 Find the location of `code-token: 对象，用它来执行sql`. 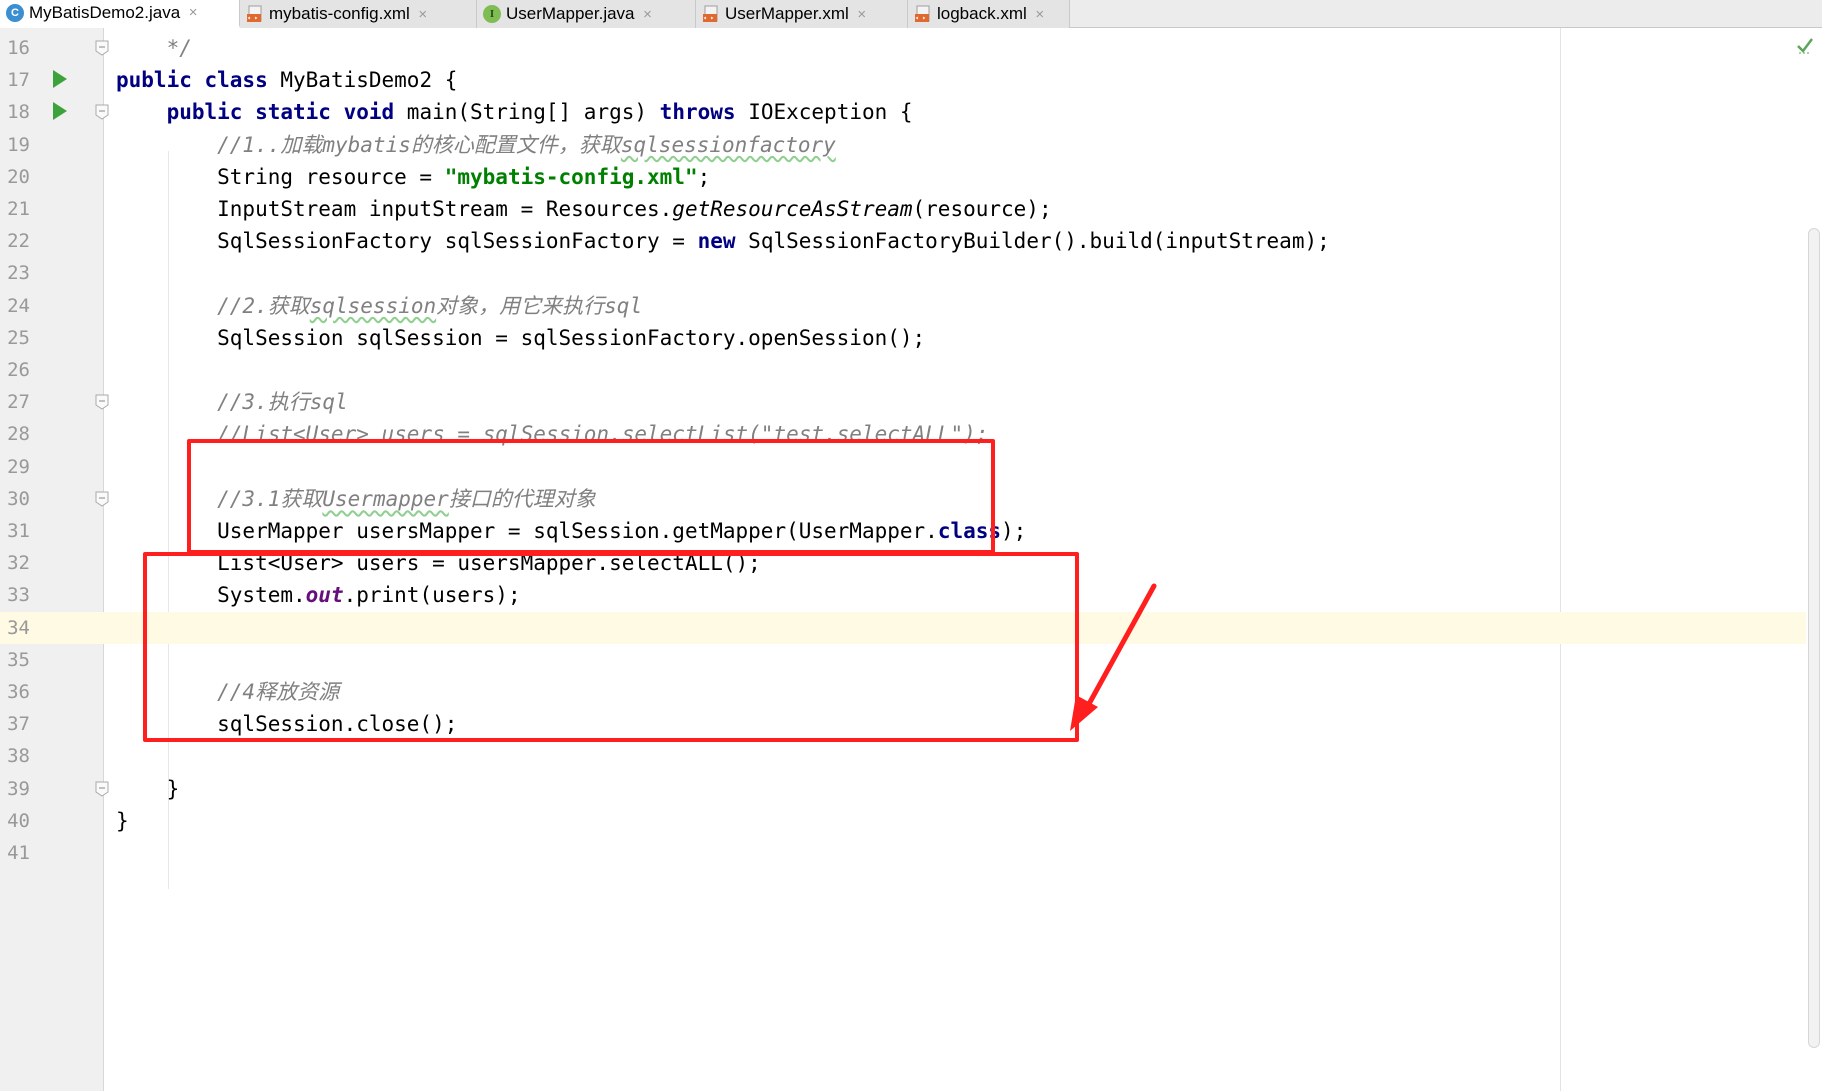

code-token: 对象，用它来执行sql is located at coordinates (539, 305).